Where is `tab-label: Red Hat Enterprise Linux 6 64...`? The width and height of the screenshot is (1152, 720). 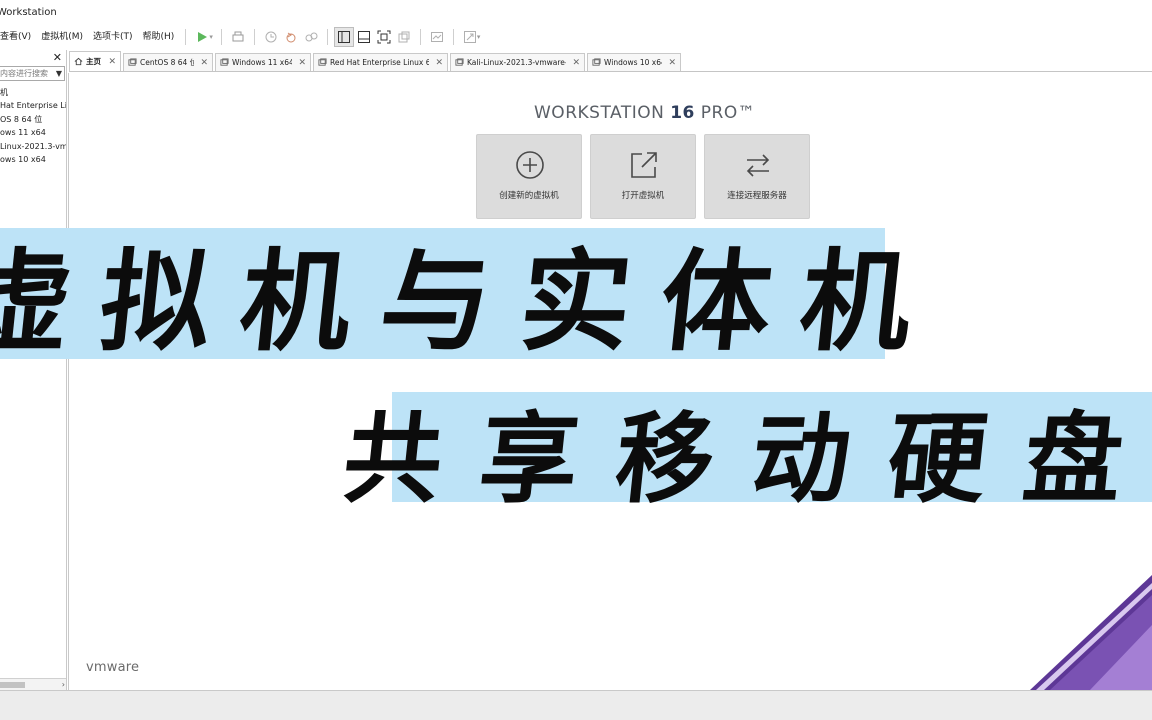
tab-label: Red Hat Enterprise Linux 6 64... is located at coordinates (380, 62).